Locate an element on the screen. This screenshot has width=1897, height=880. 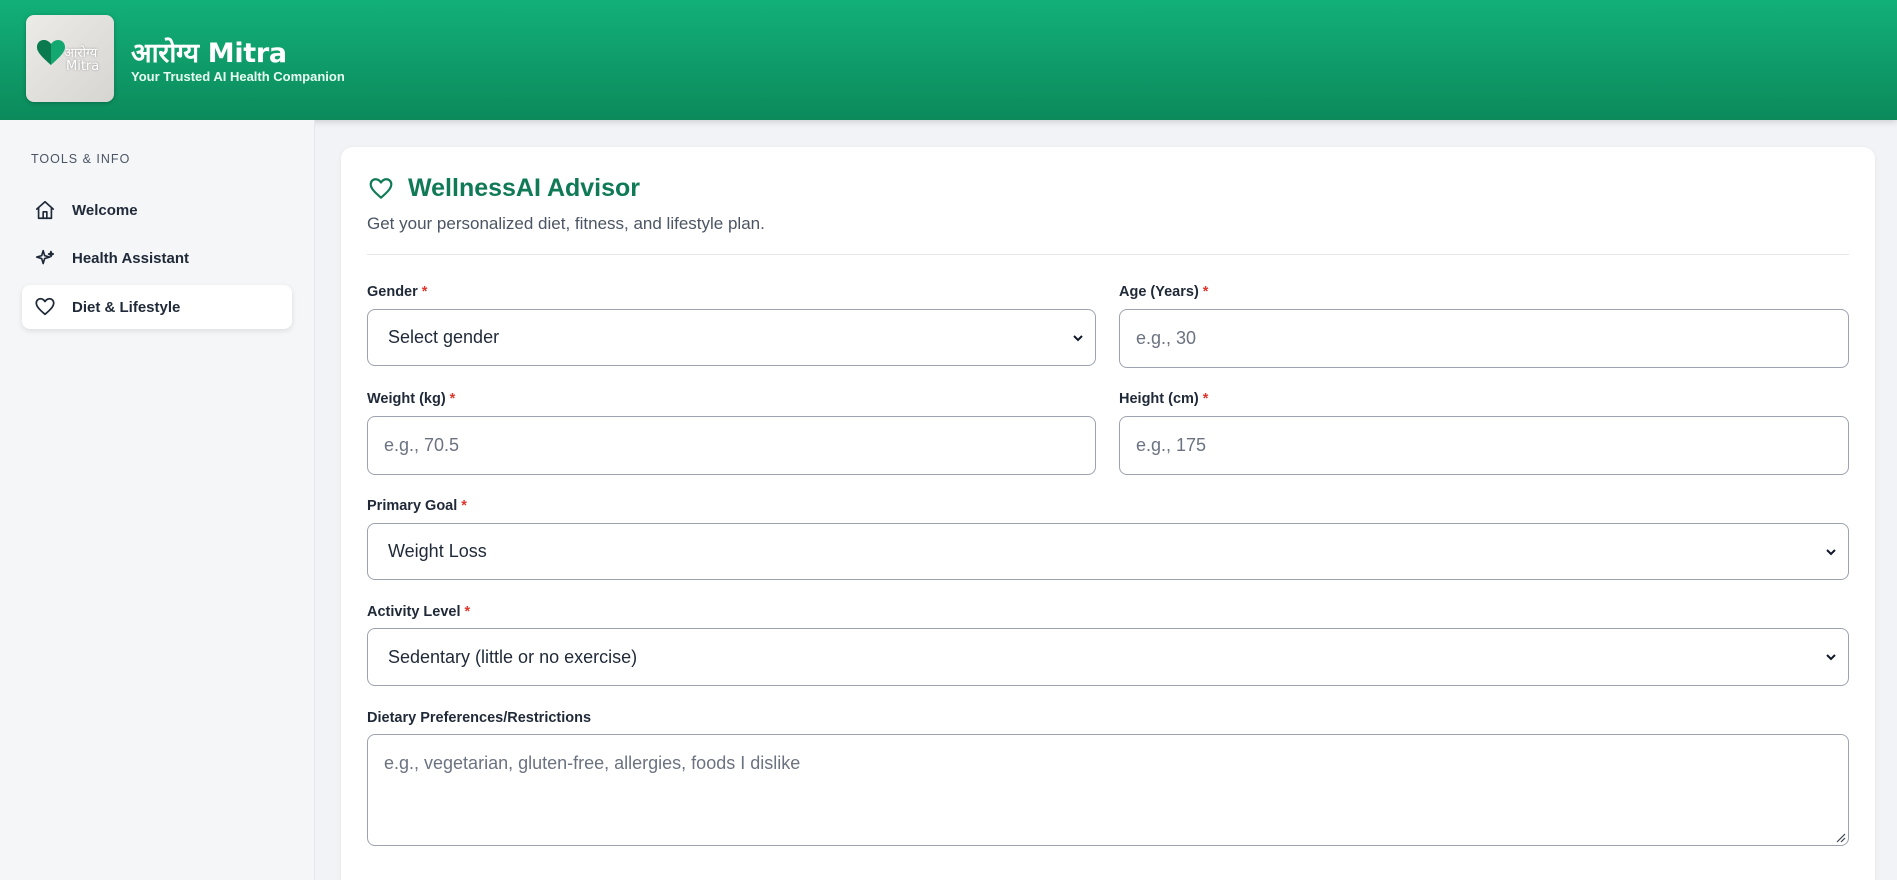
sidebar-item-label: Welcome is located at coordinates (105, 210).